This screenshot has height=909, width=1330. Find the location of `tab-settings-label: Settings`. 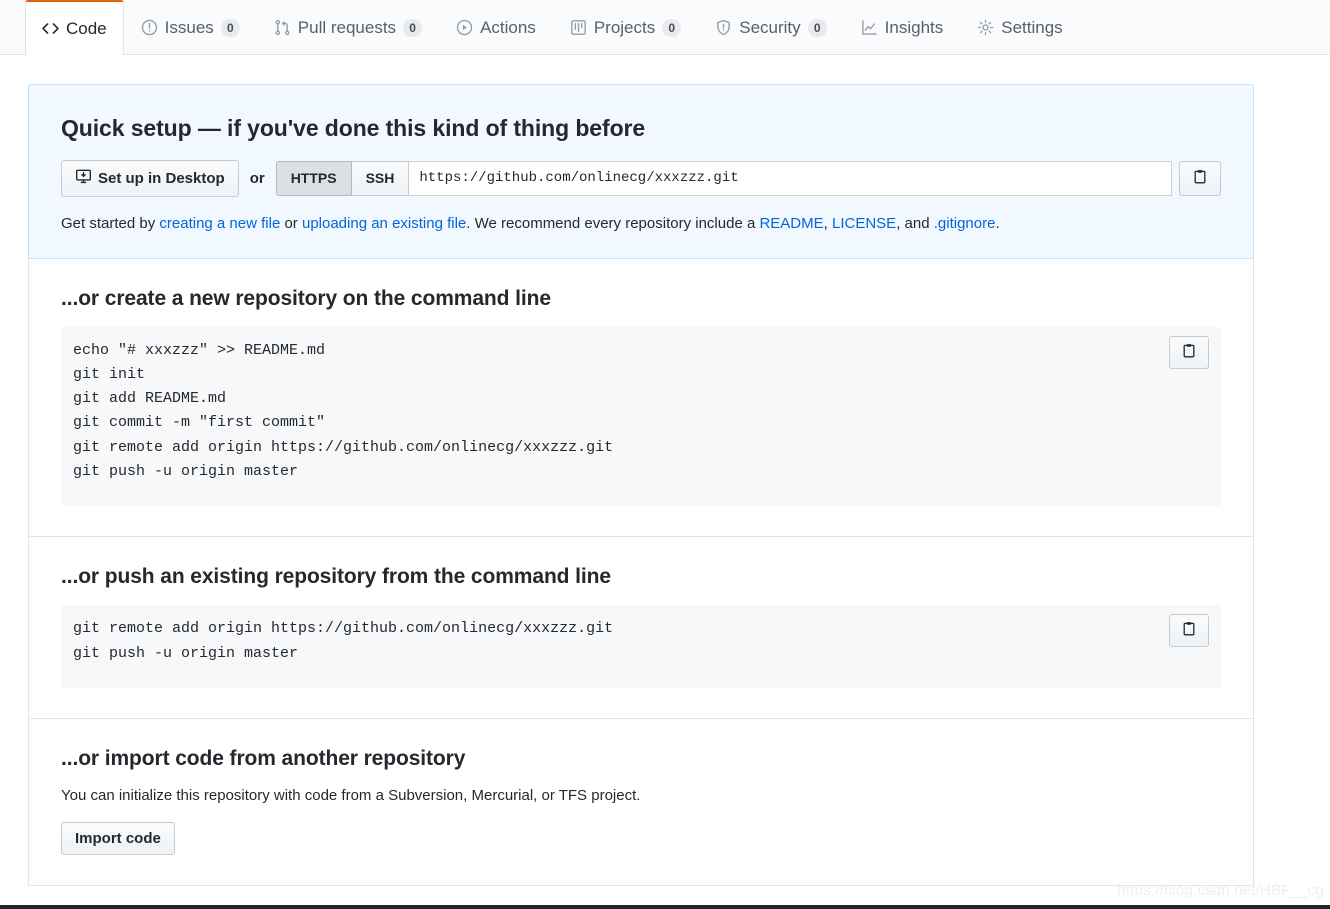

tab-settings-label: Settings is located at coordinates (1032, 27).